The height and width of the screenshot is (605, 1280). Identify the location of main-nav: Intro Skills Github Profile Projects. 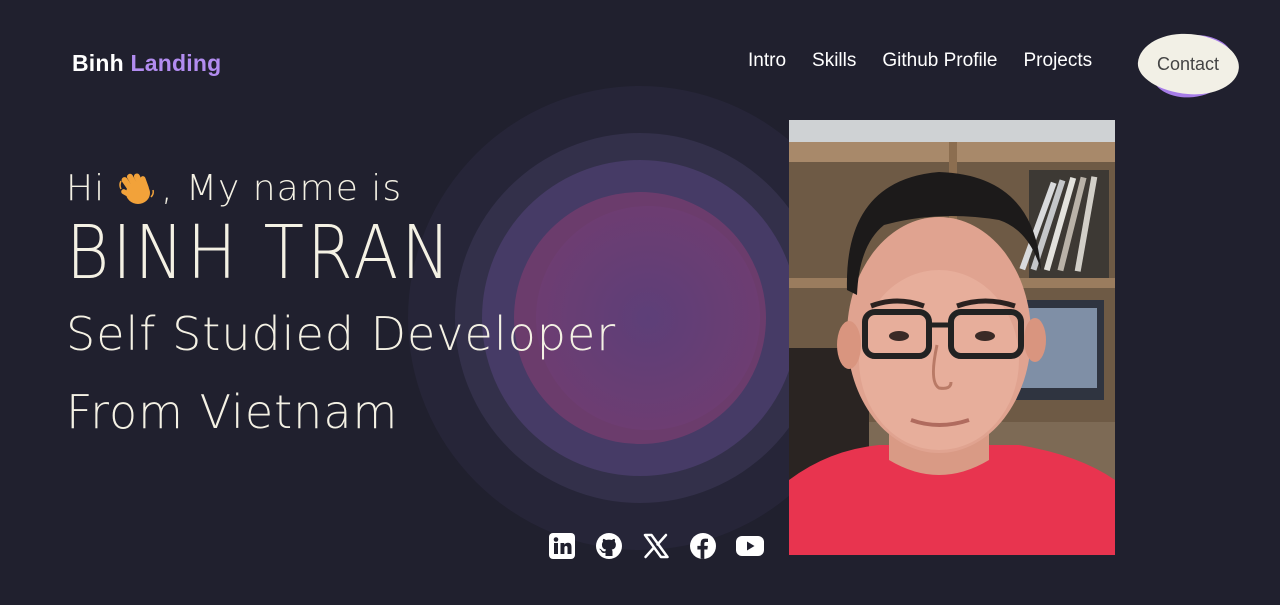
(920, 61).